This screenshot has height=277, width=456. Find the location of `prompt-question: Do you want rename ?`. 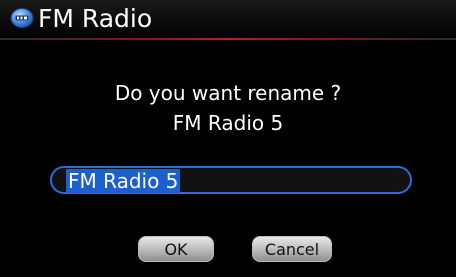

prompt-question: Do you want rename ? is located at coordinates (228, 93).